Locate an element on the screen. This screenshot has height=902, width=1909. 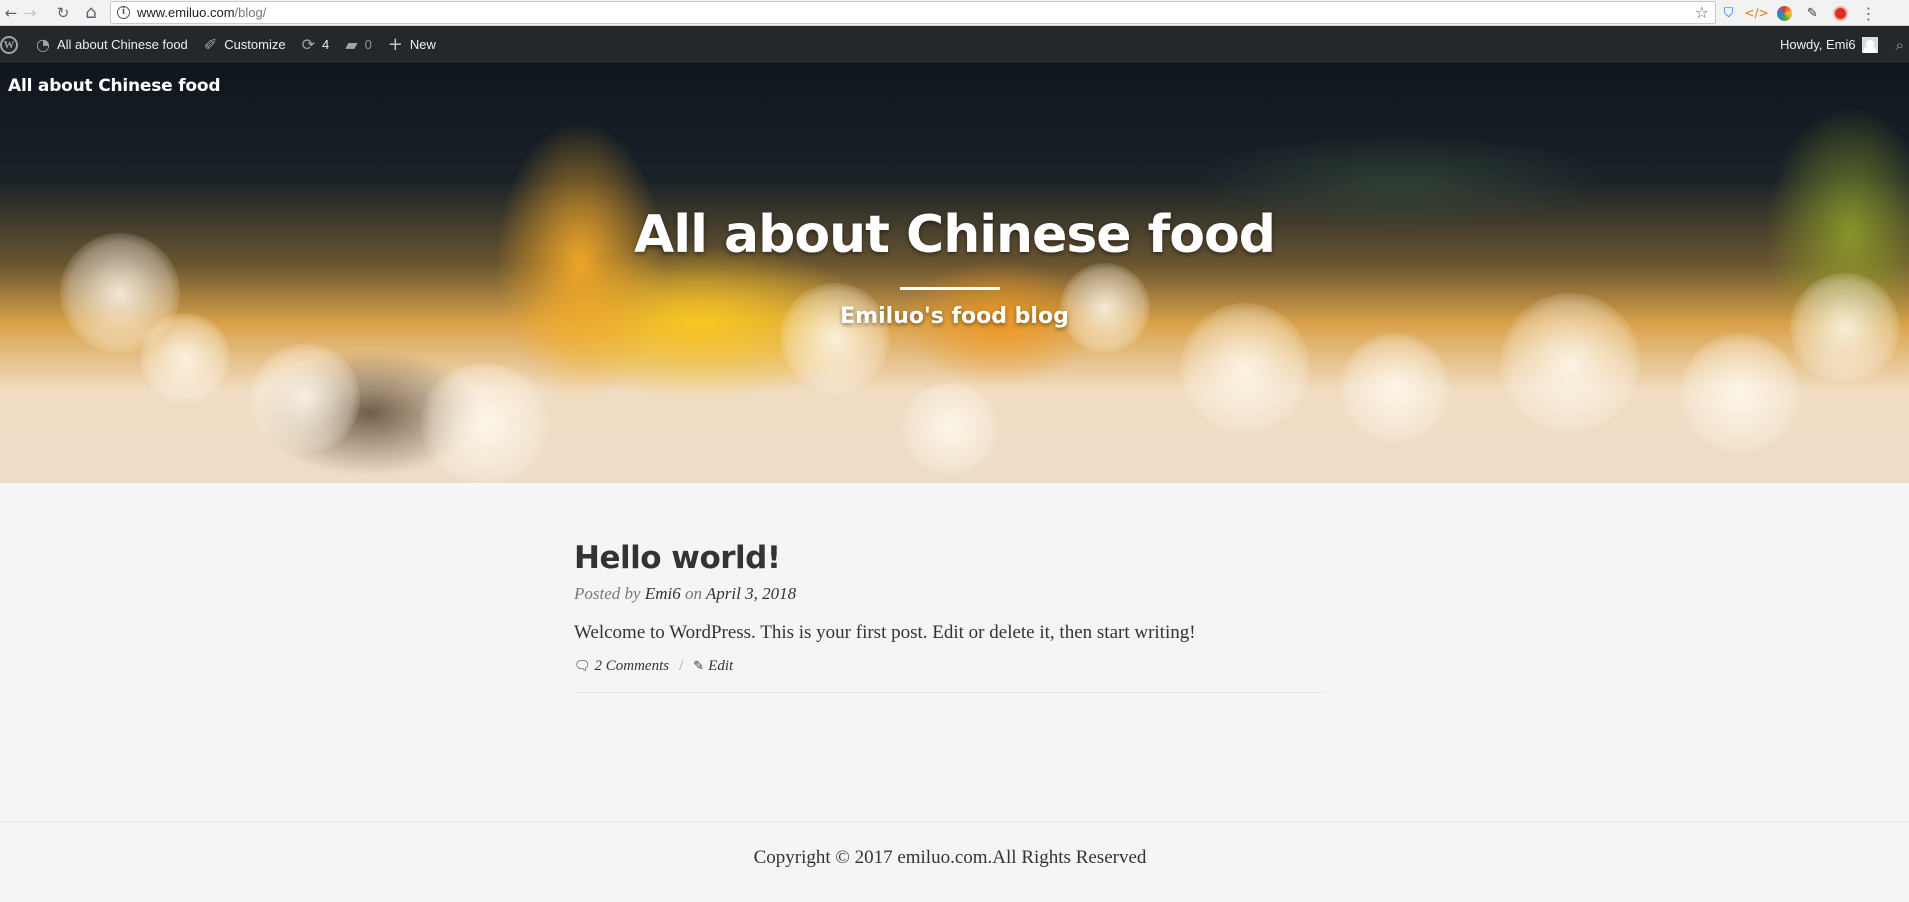
wordpress-logo-icon: W is located at coordinates (9, 44).